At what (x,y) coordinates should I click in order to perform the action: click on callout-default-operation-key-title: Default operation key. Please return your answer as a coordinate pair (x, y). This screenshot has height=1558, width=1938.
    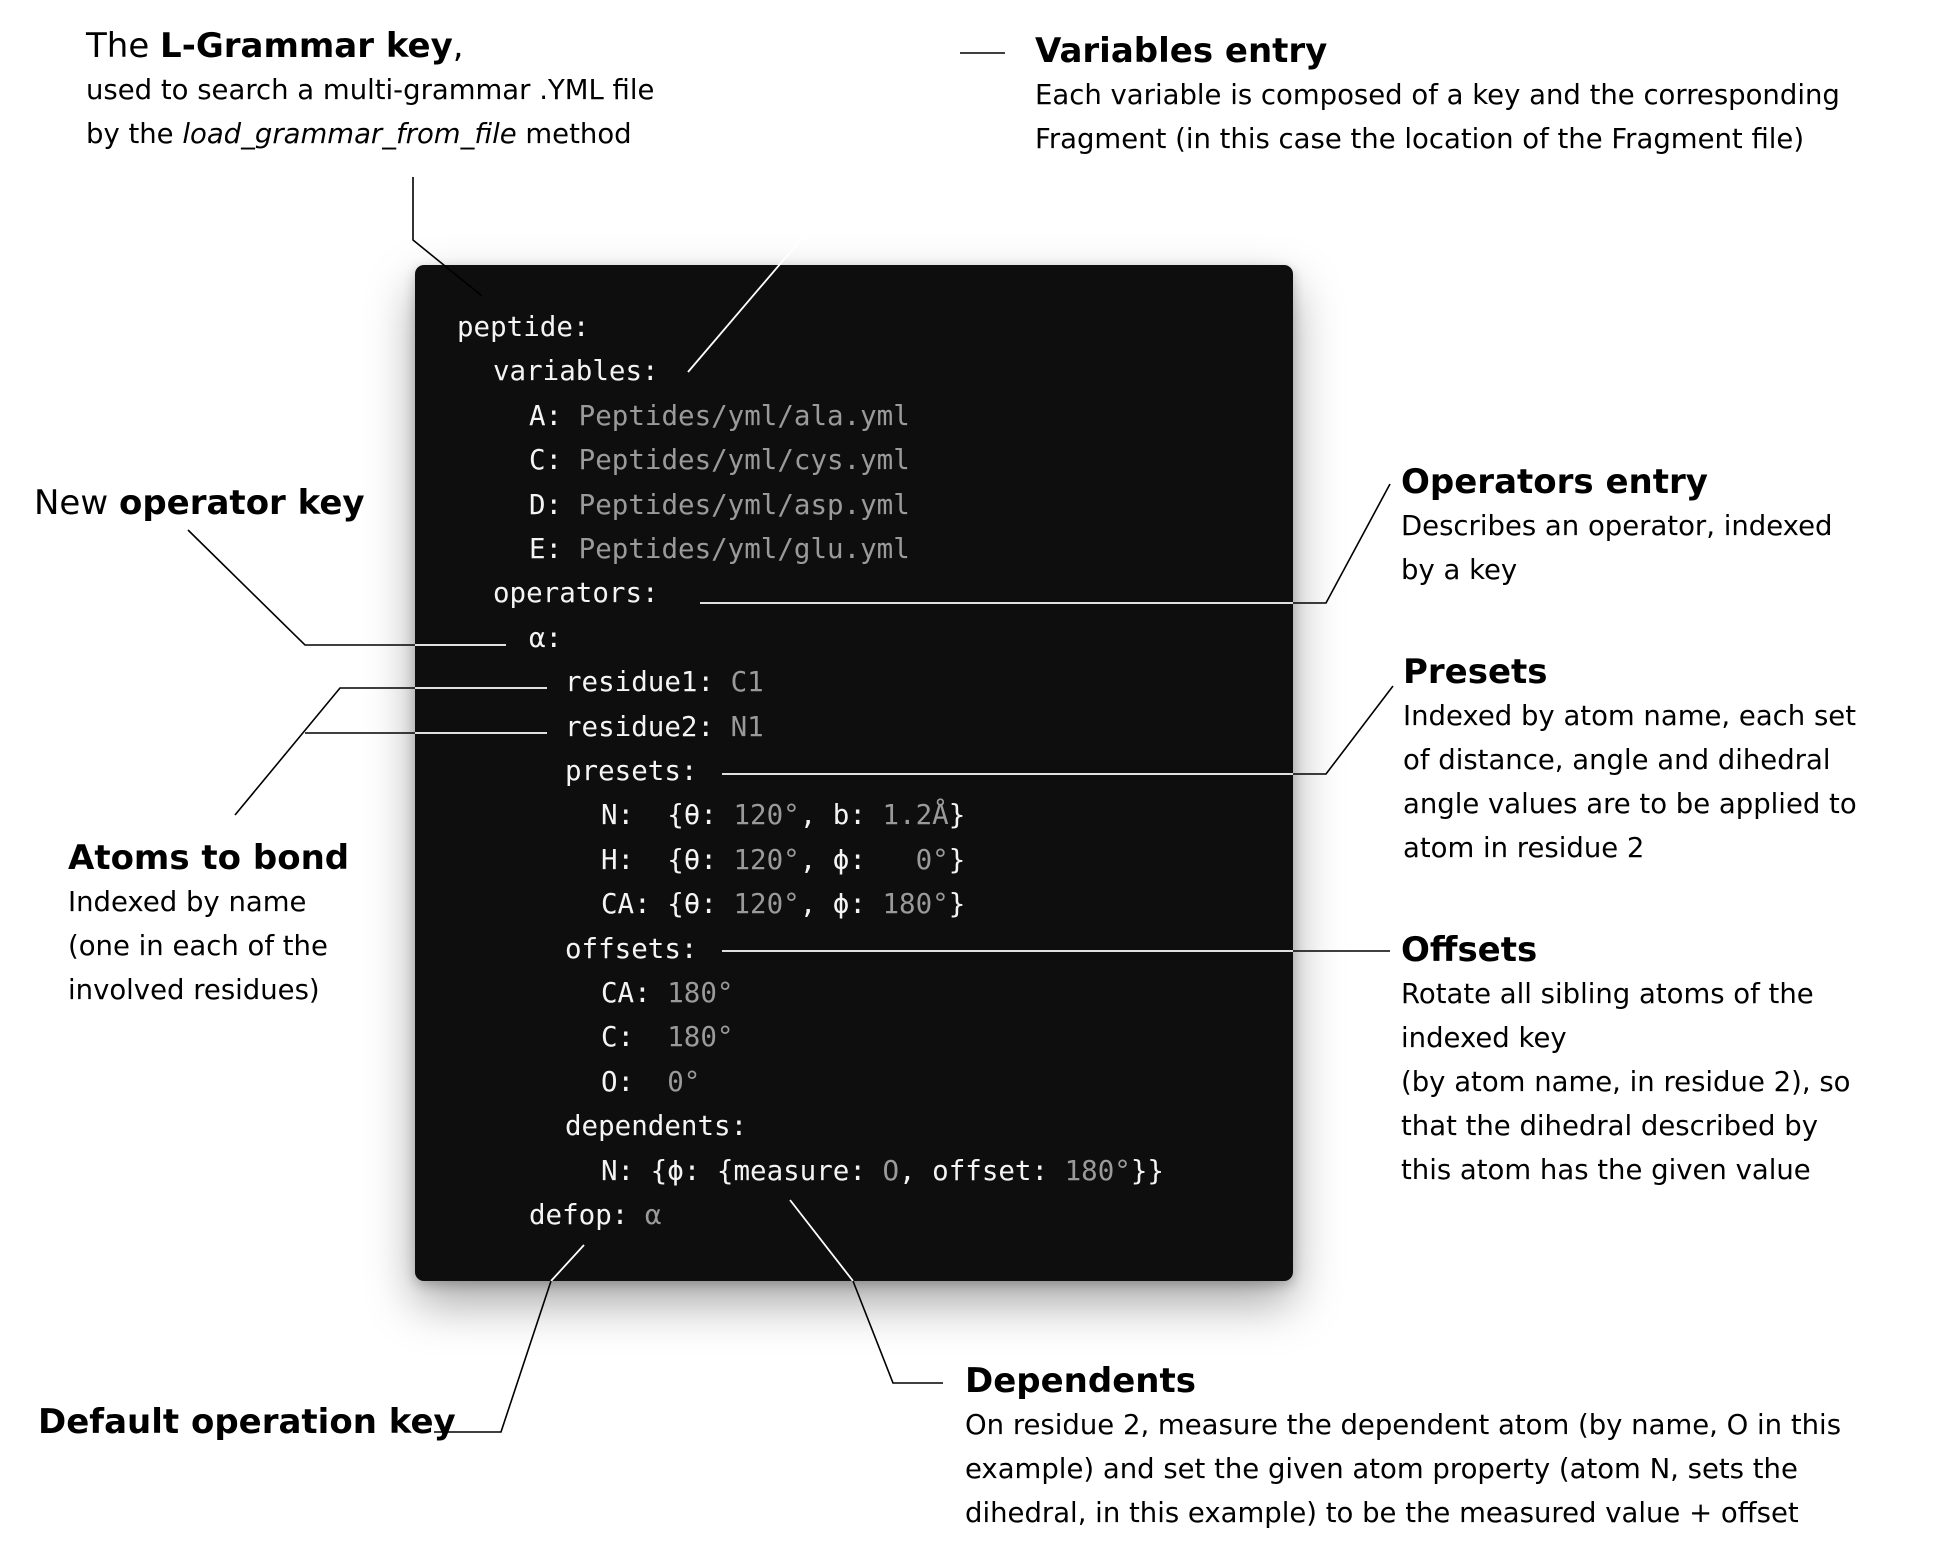
    Looking at the image, I should click on (247, 1422).